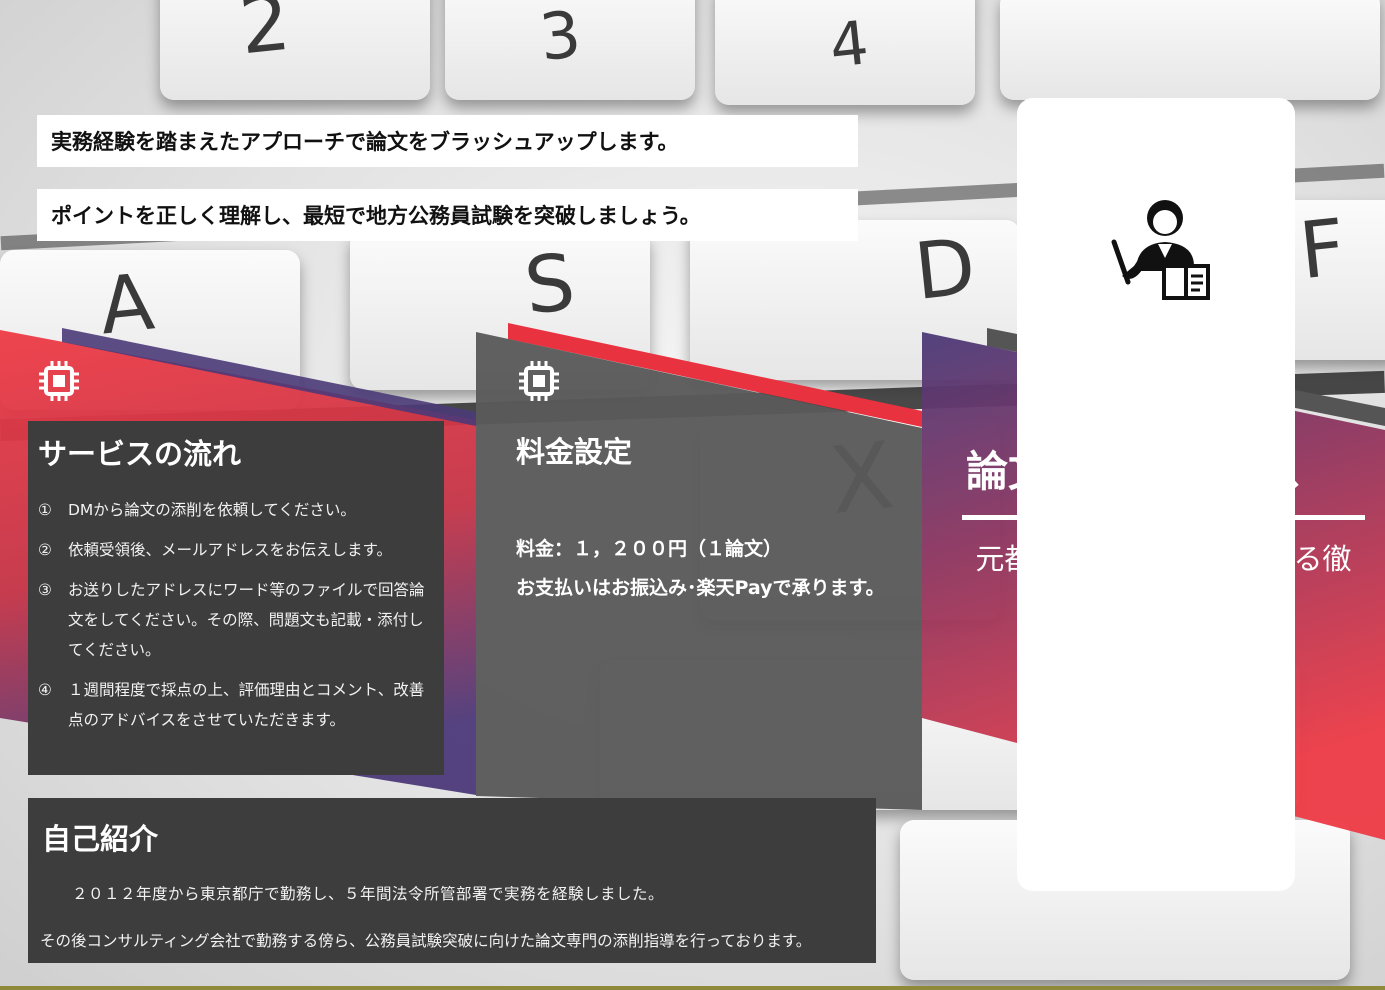  What do you see at coordinates (230, 550) in the screenshot?
I see `step-text: 依頼受領後、メールアドレスをお伝えします。` at bounding box center [230, 550].